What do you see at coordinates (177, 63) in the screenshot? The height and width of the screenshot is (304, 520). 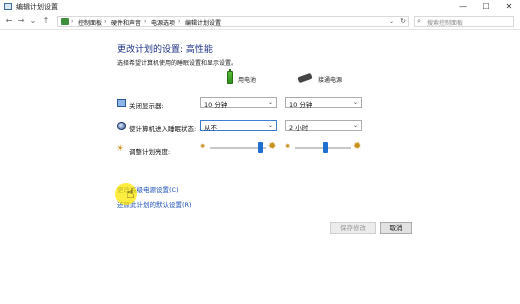 I see `page-subtitle: 选择希望计算机使用的睡眠设置和显示设置。` at bounding box center [177, 63].